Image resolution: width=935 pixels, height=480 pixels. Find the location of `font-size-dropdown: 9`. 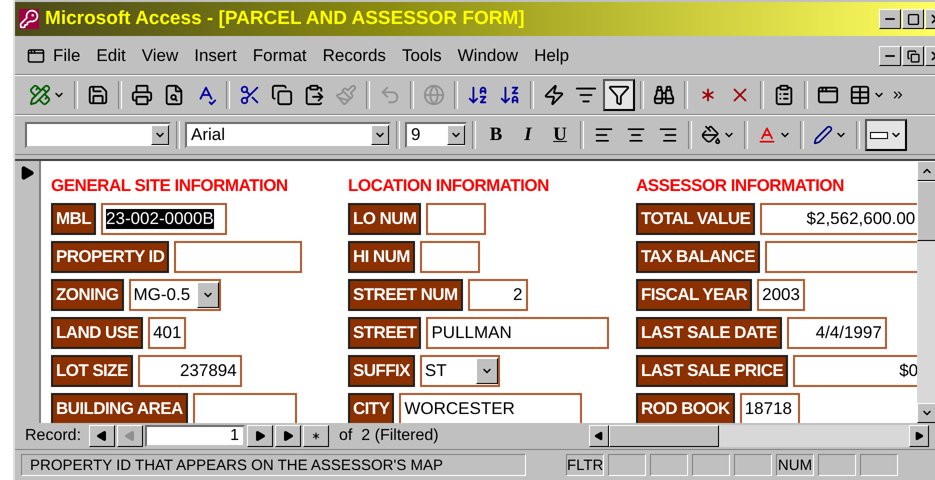

font-size-dropdown: 9 is located at coordinates (436, 135).